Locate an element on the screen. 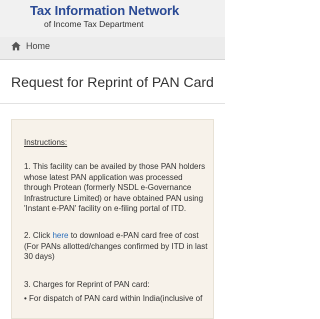  page-title: Request for Reprint of PAN Card is located at coordinates (112, 82).